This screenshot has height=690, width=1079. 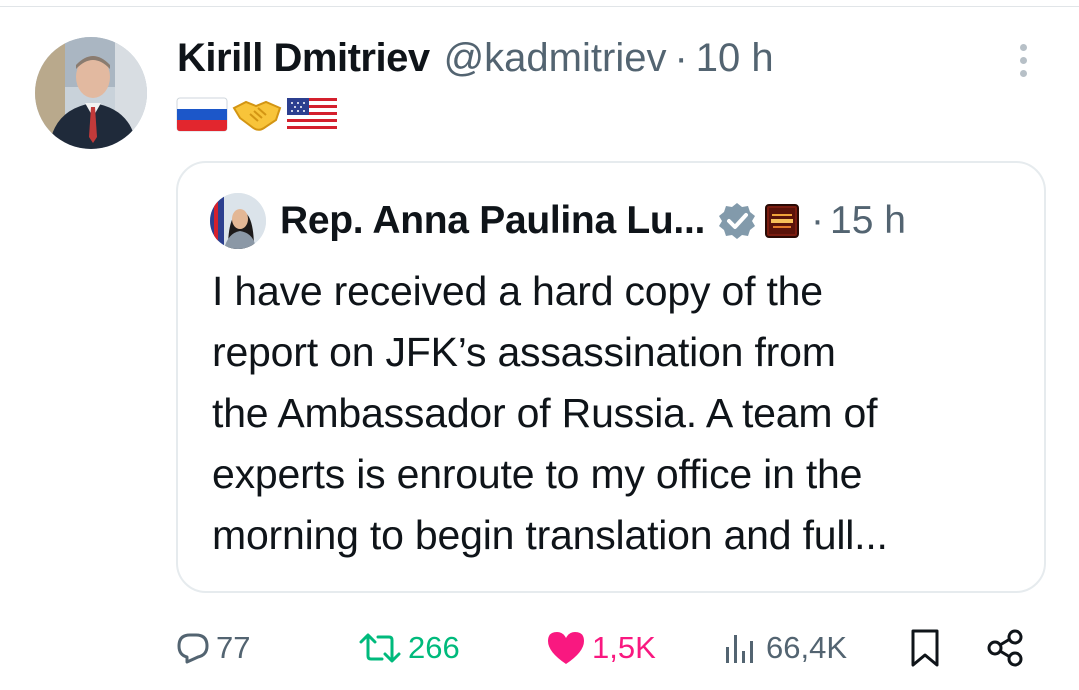 I want to click on tweet-header: Kirill Dmitriev @kadmitriev · 10 h, so click(x=475, y=58).